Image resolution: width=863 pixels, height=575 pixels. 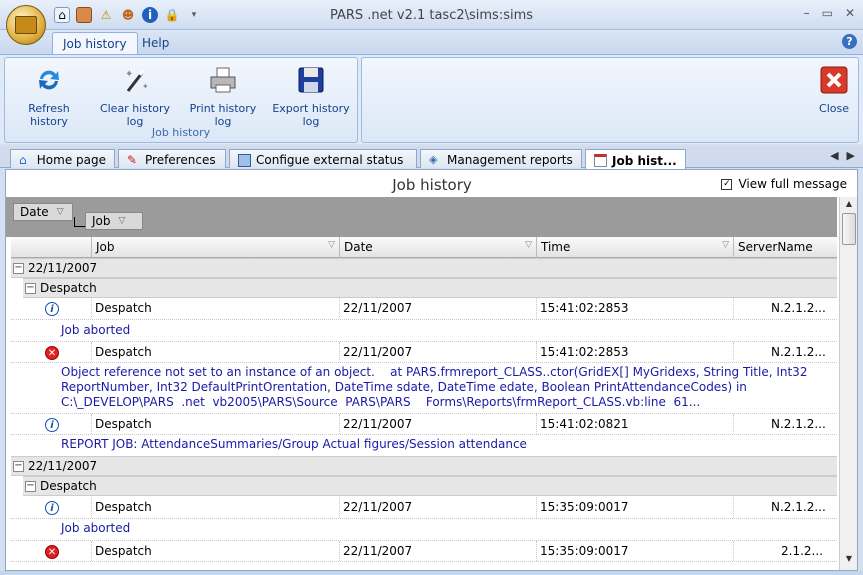 What do you see at coordinates (834, 80) in the screenshot?
I see `close-icon` at bounding box center [834, 80].